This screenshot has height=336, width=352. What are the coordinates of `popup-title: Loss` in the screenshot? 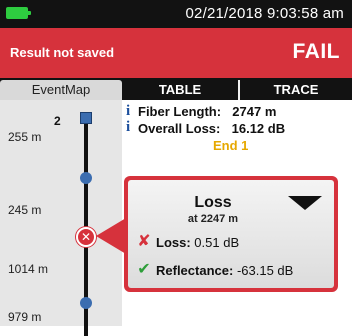 It's located at (213, 202).